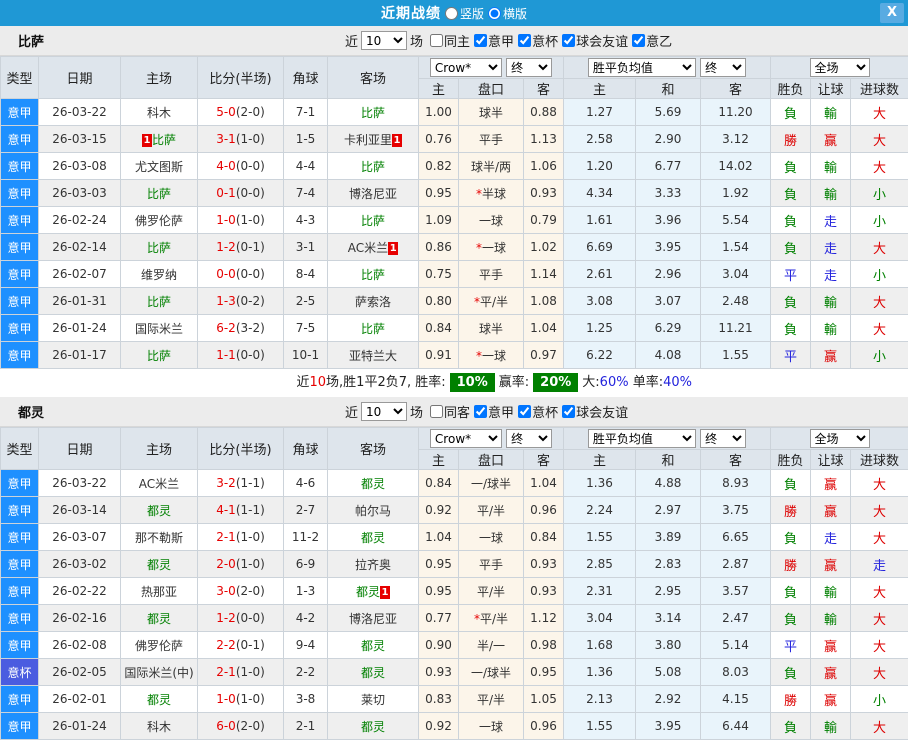  Describe the element at coordinates (250, 510) in the screenshot. I see `half-score: (1-1)` at that location.